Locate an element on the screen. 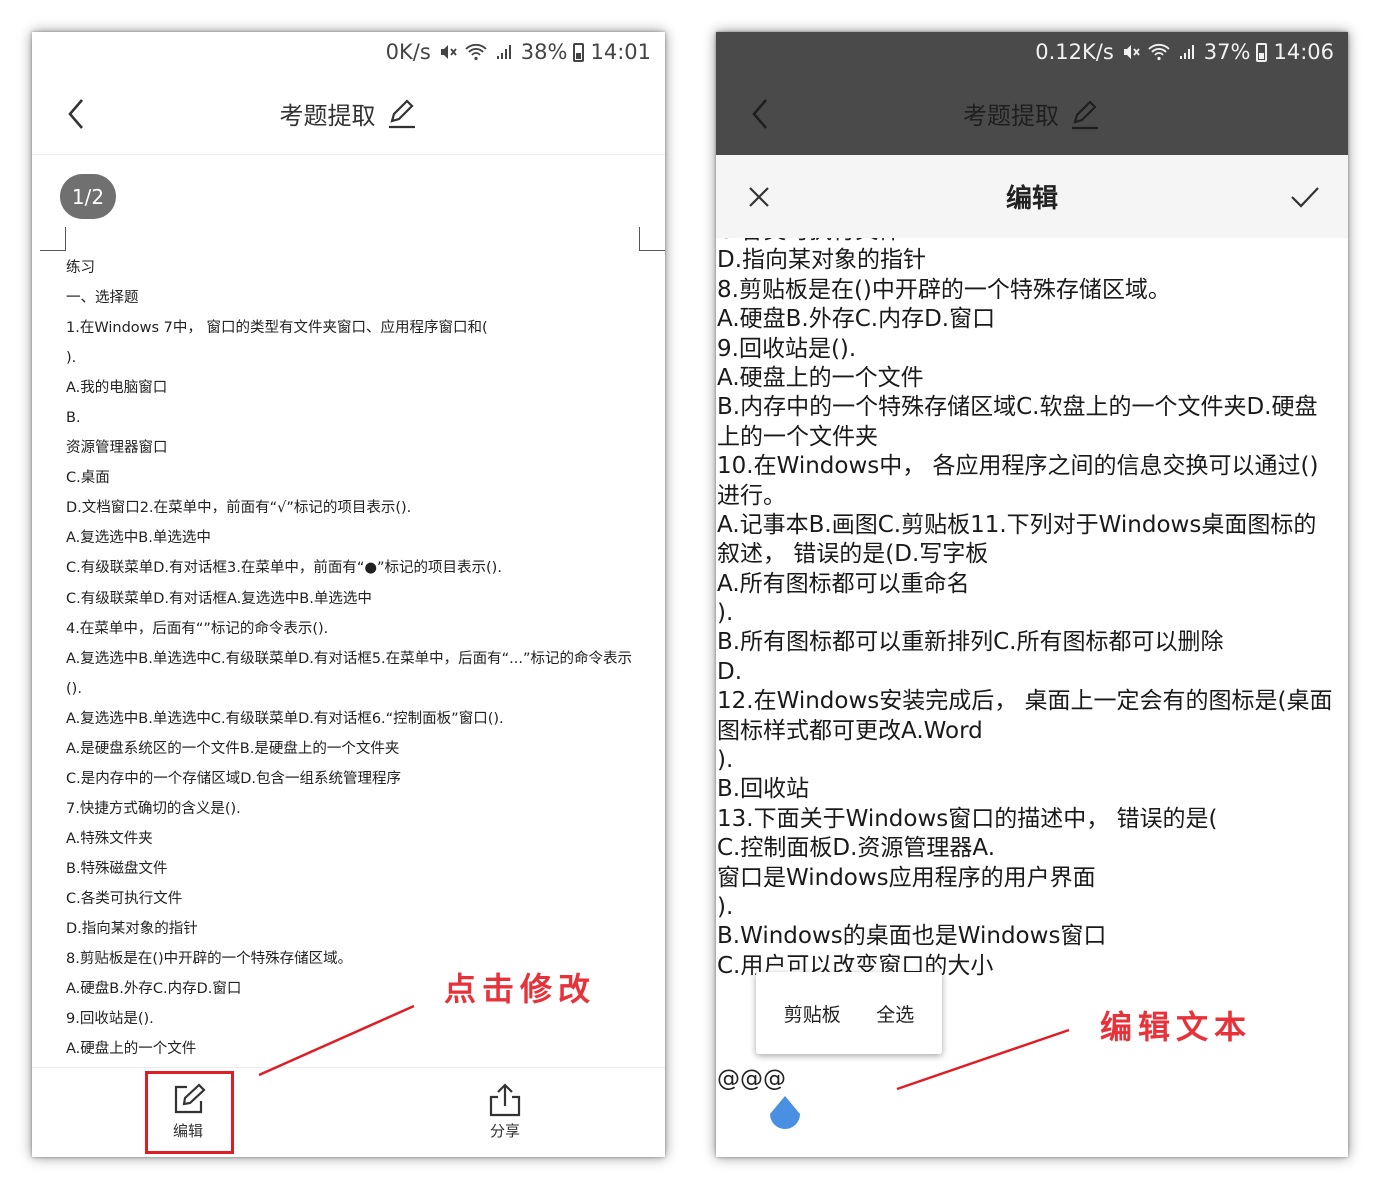 The image size is (1380, 1189). annotation-click-to-edit: 点击修改 is located at coordinates (520, 989).